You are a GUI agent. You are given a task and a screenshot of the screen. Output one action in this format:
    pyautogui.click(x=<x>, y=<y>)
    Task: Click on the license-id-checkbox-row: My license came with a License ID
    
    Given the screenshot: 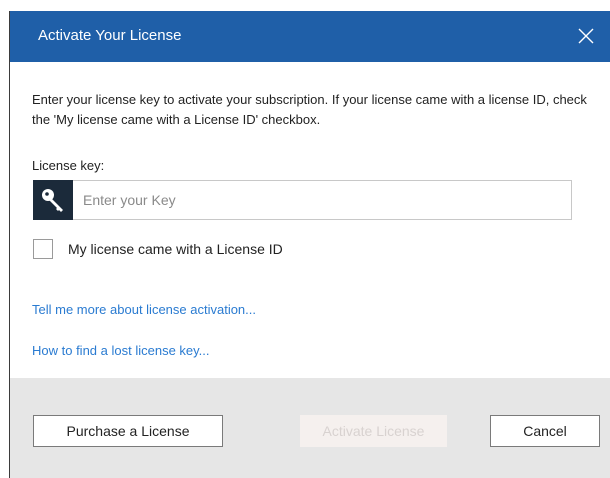 What is the action you would take?
    pyautogui.click(x=158, y=249)
    